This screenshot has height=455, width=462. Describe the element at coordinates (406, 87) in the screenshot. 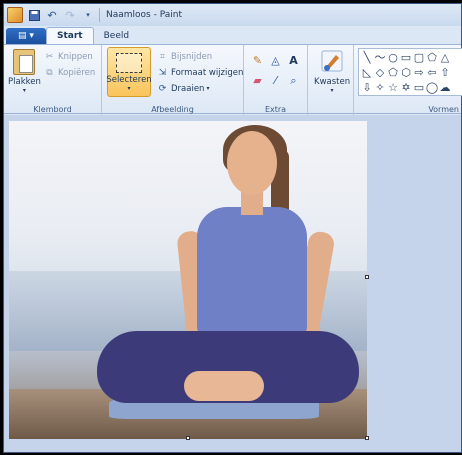

I see `six-point-star-shape-icon: ✡` at that location.